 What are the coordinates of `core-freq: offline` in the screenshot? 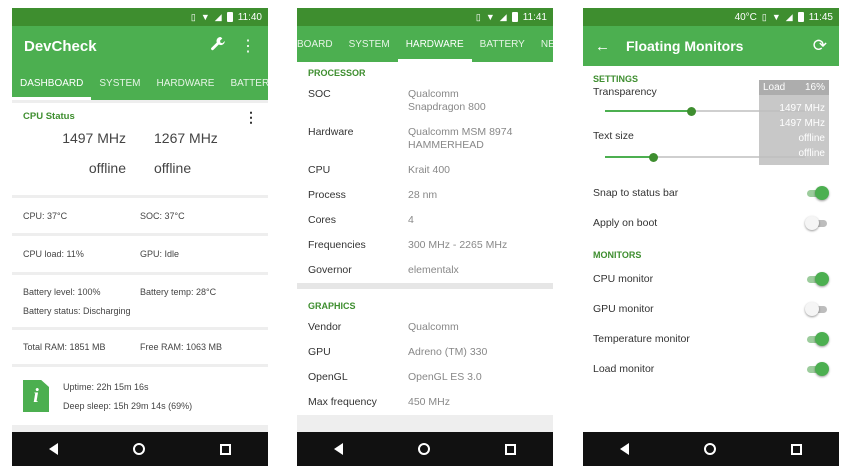 It's located at (173, 168).